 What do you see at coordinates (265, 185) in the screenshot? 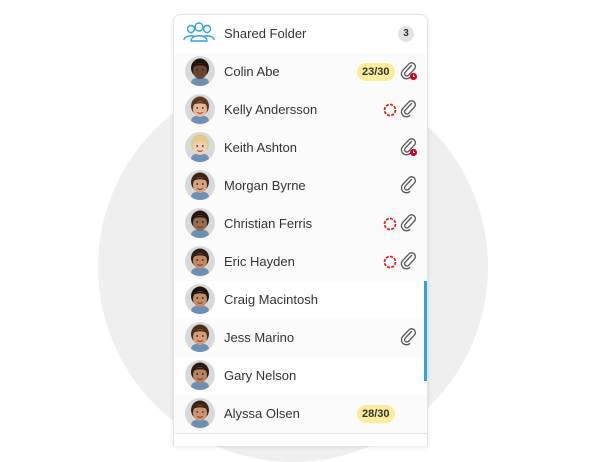
I see `student-name: Morgan Byrne` at bounding box center [265, 185].